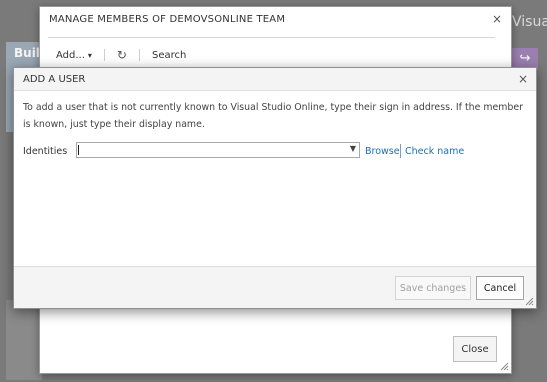 The width and height of the screenshot is (547, 382). I want to click on search-button: Search, so click(169, 55).